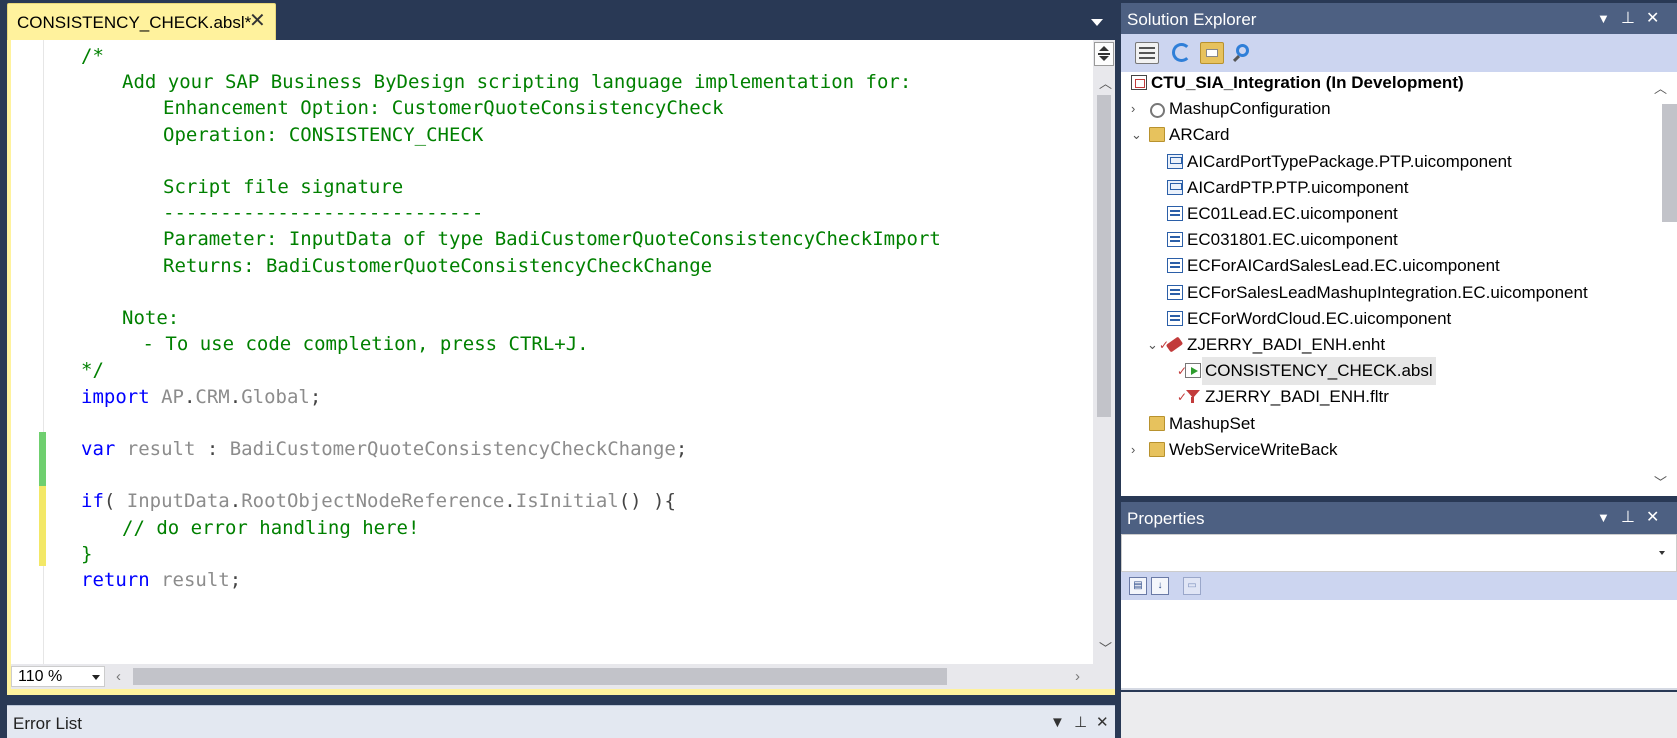 This screenshot has height=738, width=1677. Describe the element at coordinates (1139, 82) in the screenshot. I see `solution-icon` at that location.